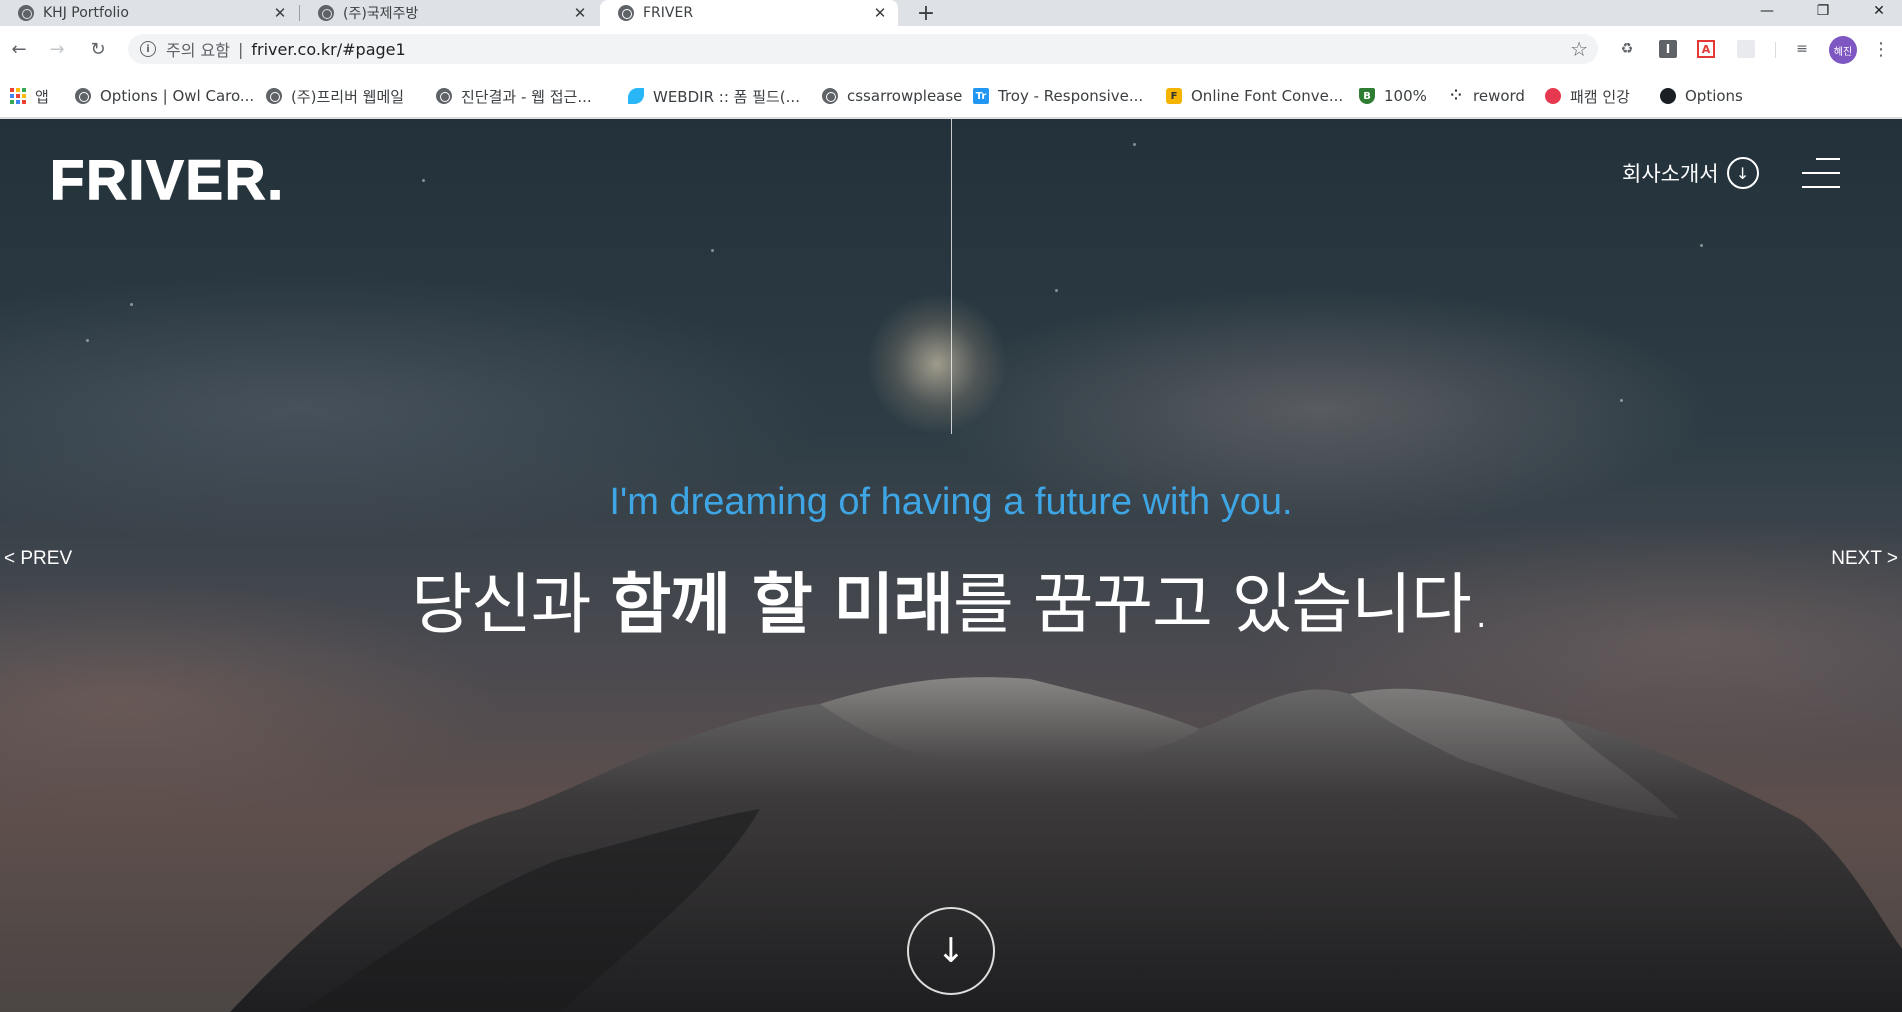 This screenshot has width=1902, height=1012. I want to click on minimize-button: —, so click(1767, 11).